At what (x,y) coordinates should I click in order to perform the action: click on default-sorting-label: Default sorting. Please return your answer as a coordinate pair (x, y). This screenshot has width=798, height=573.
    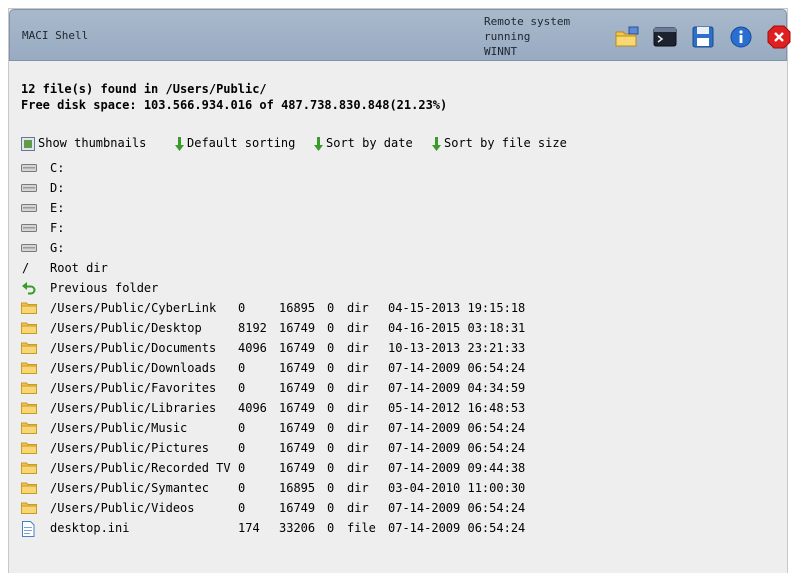
    Looking at the image, I should click on (241, 143).